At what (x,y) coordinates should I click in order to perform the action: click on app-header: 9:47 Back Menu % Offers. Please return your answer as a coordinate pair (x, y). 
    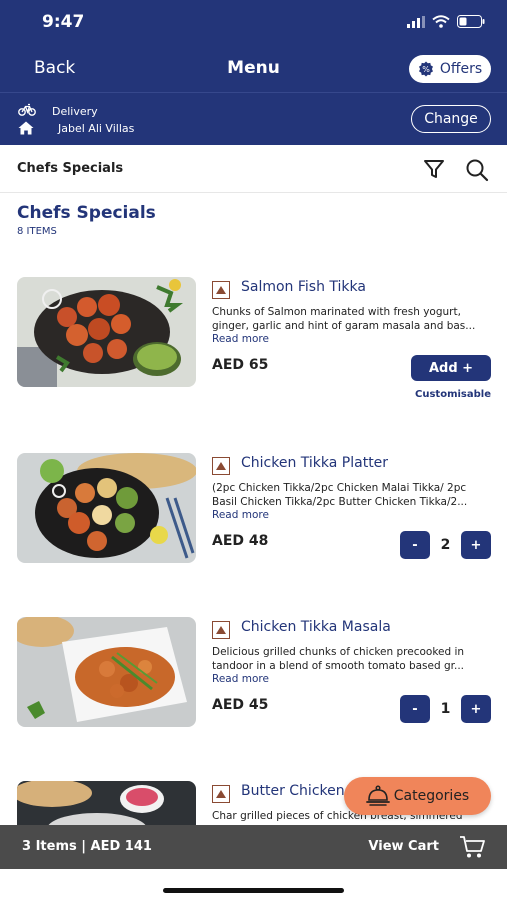
    Looking at the image, I should click on (253, 46).